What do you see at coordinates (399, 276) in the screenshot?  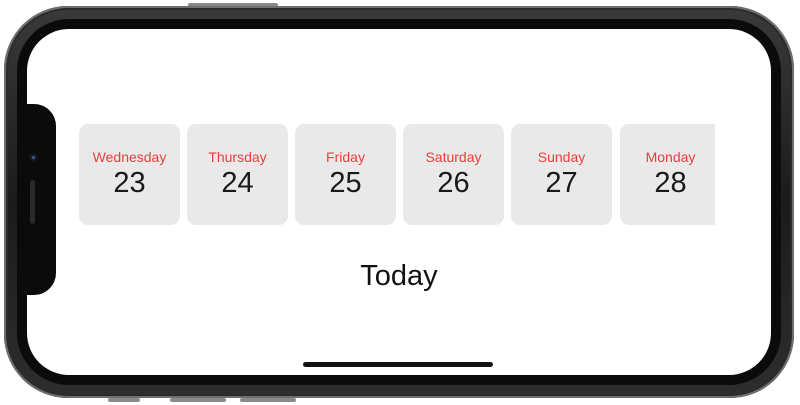 I see `today-label: Today` at bounding box center [399, 276].